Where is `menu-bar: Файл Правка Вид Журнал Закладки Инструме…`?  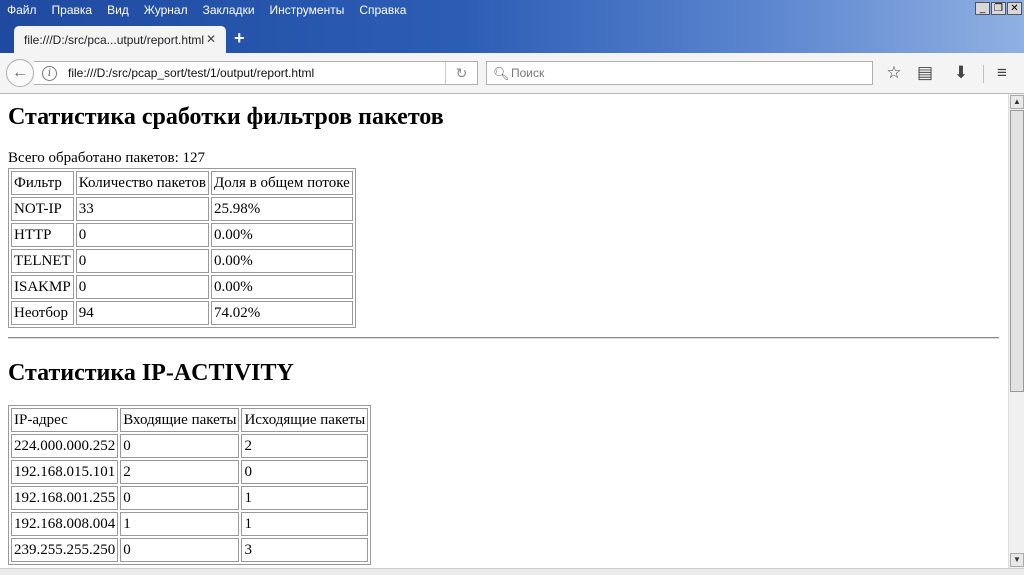 menu-bar: Файл Правка Вид Журнал Закладки Инструме… is located at coordinates (207, 10).